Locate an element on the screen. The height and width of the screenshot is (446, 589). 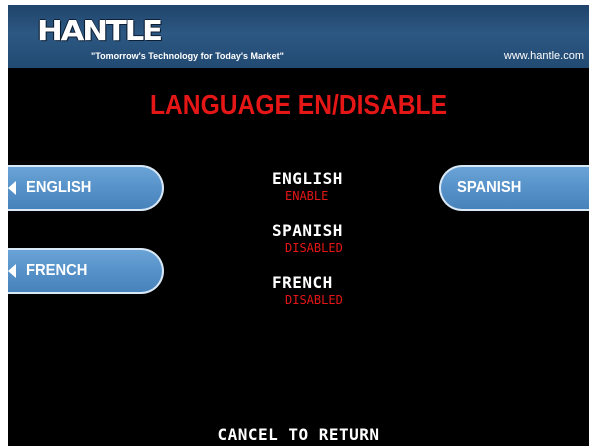
cancel-prompt: CANCEL TO RETURN is located at coordinates (298, 434).